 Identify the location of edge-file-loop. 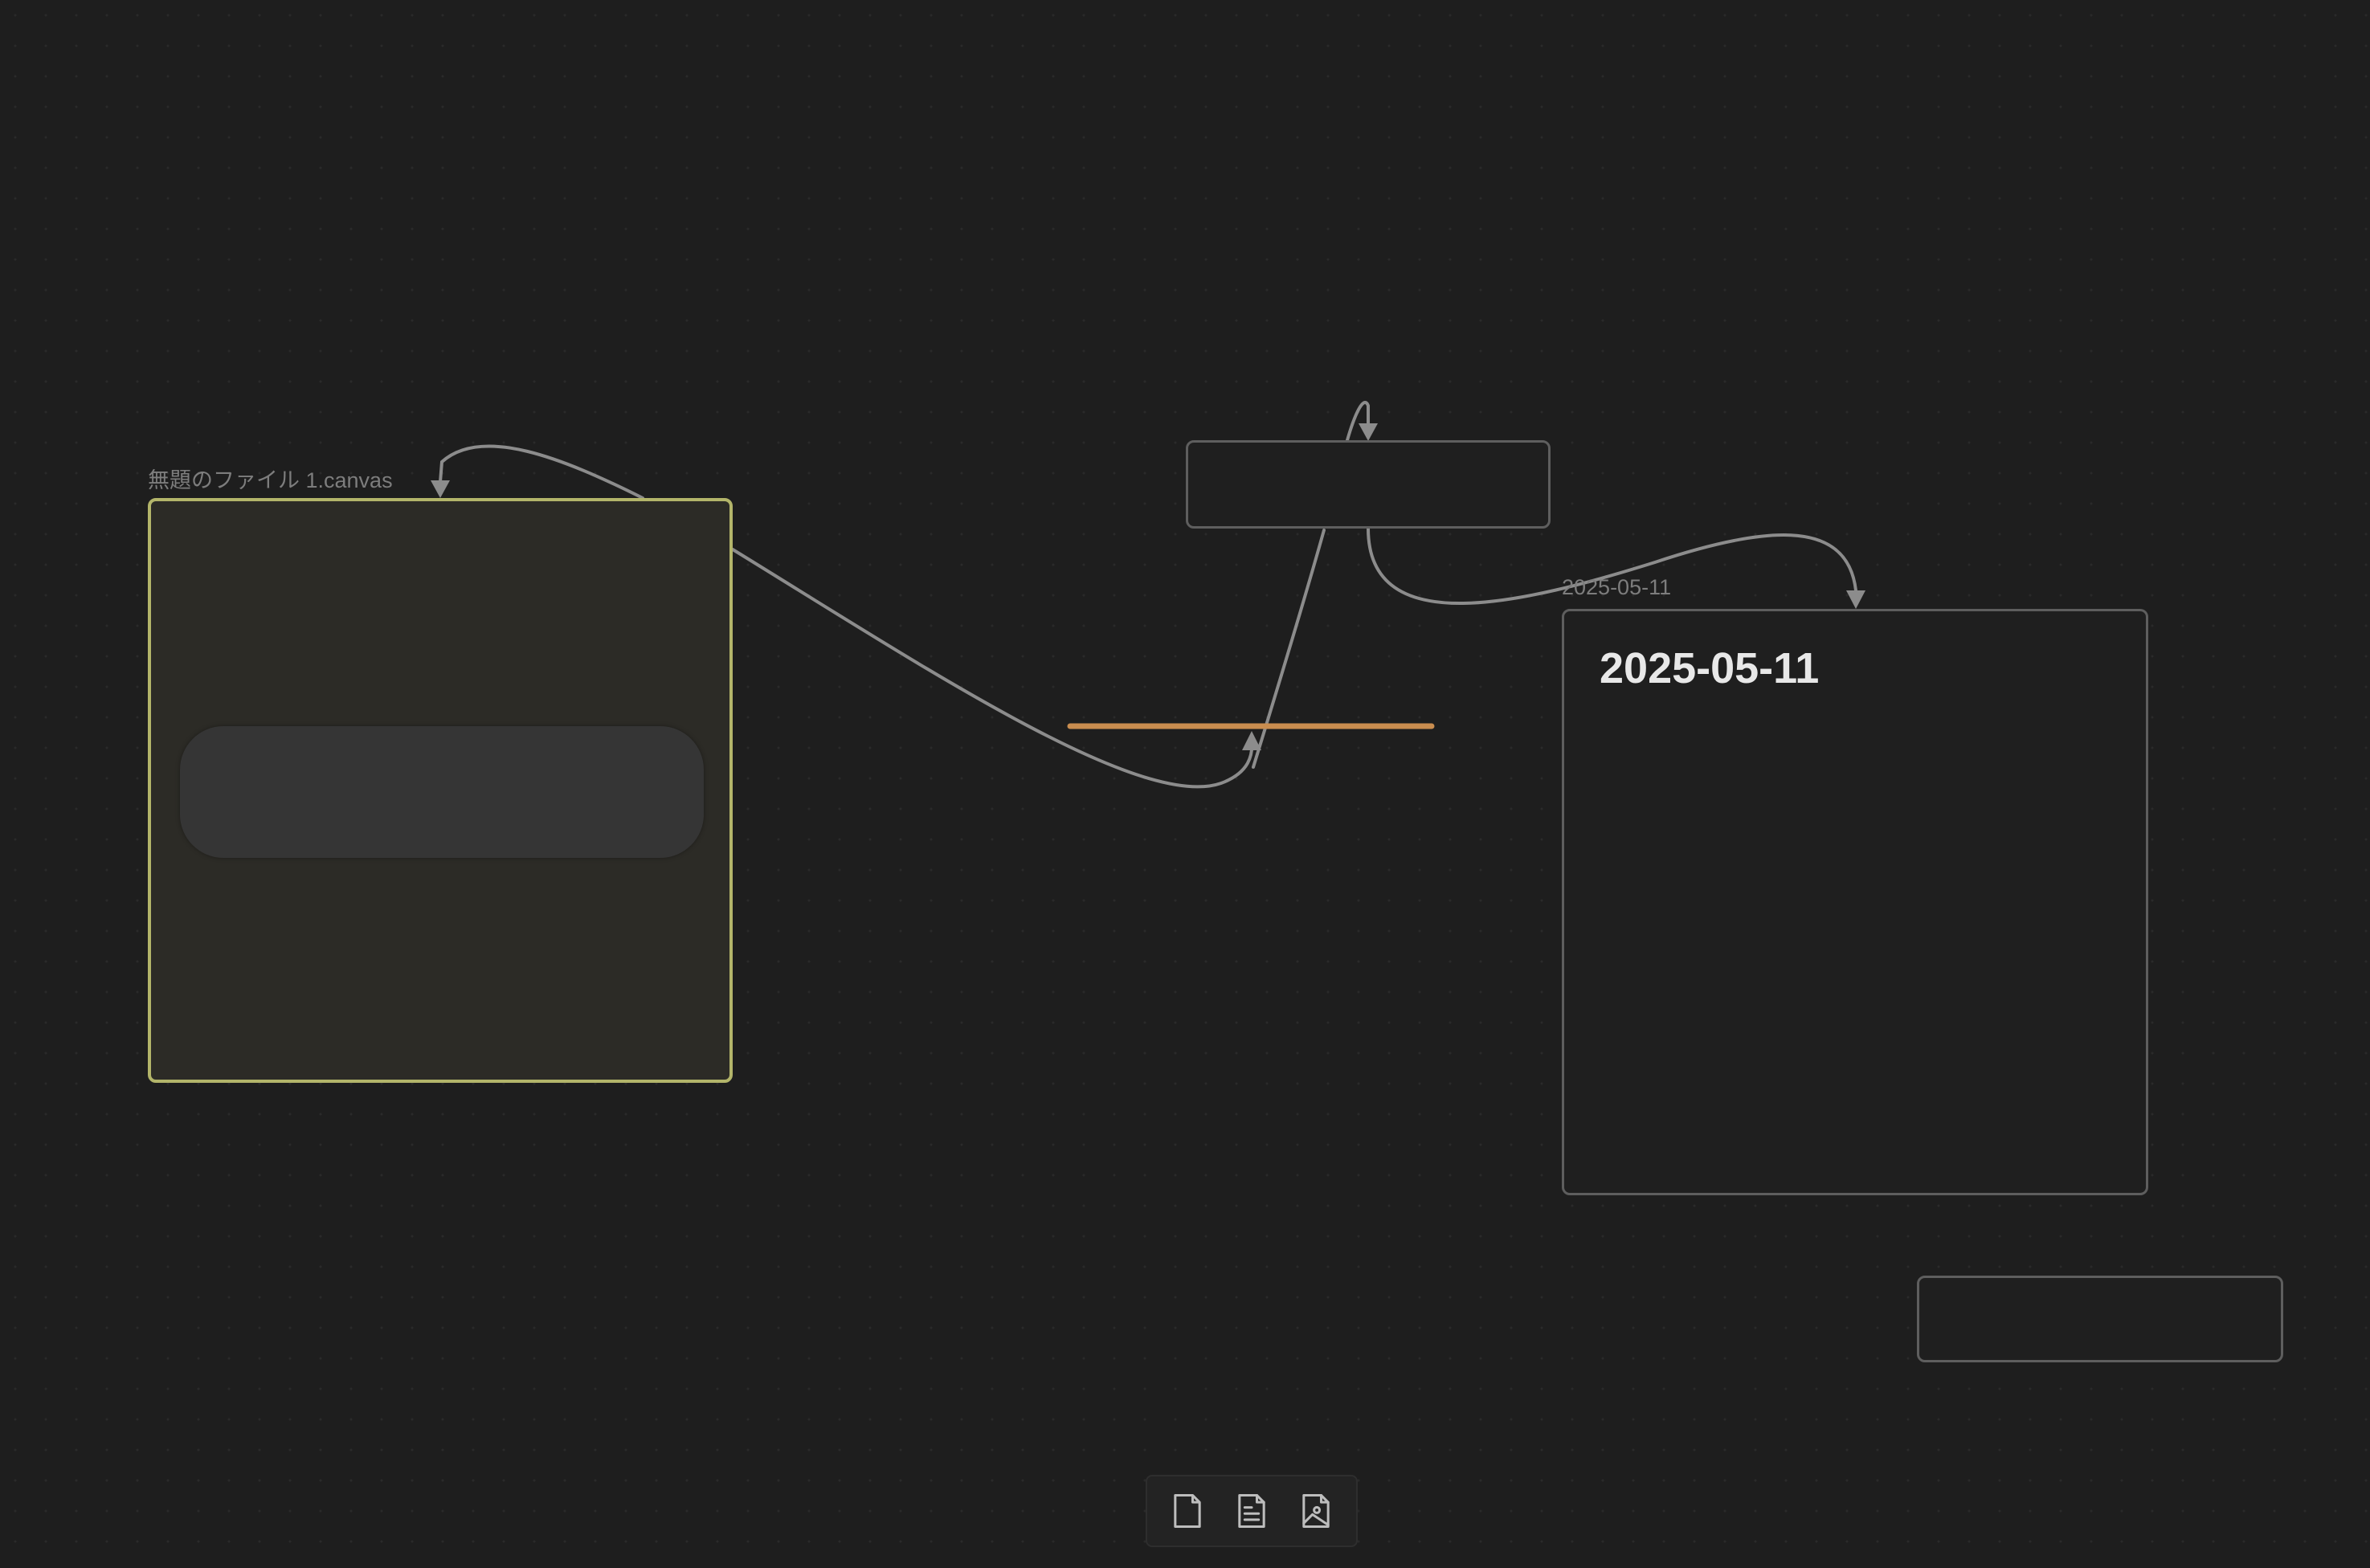
(541, 472).